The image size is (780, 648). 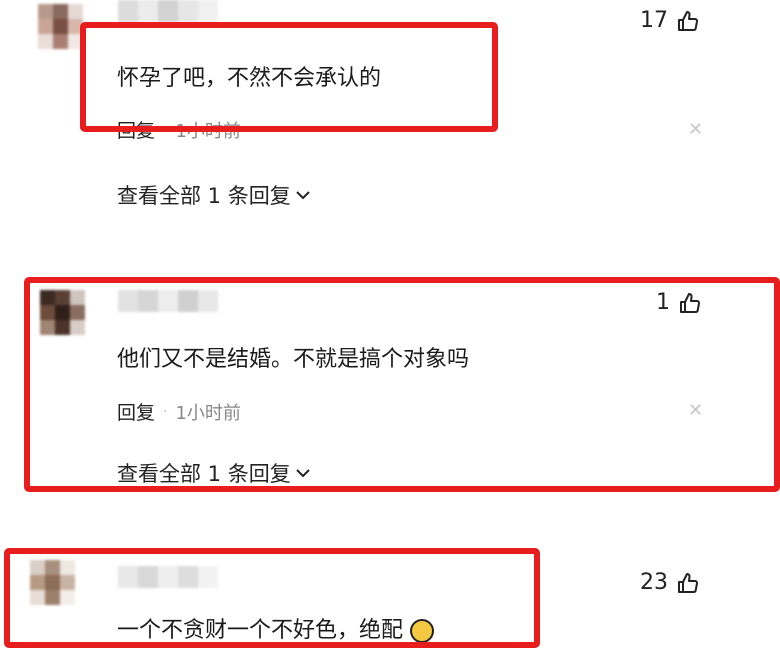 I want to click on like-button: 17, so click(x=670, y=20).